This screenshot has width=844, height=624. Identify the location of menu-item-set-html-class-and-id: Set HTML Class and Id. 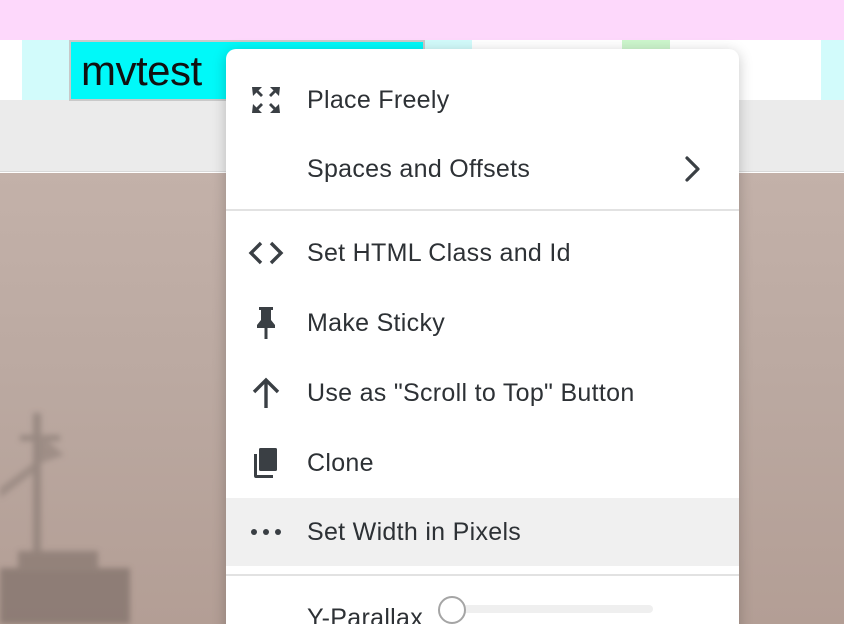
(482, 253).